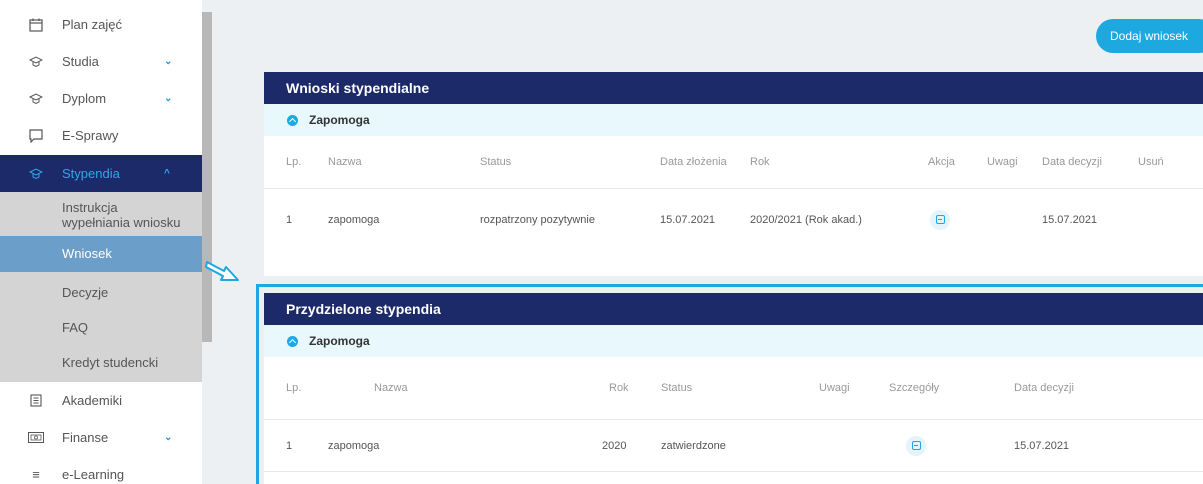  What do you see at coordinates (733, 477) in the screenshot?
I see `table-row-divider` at bounding box center [733, 477].